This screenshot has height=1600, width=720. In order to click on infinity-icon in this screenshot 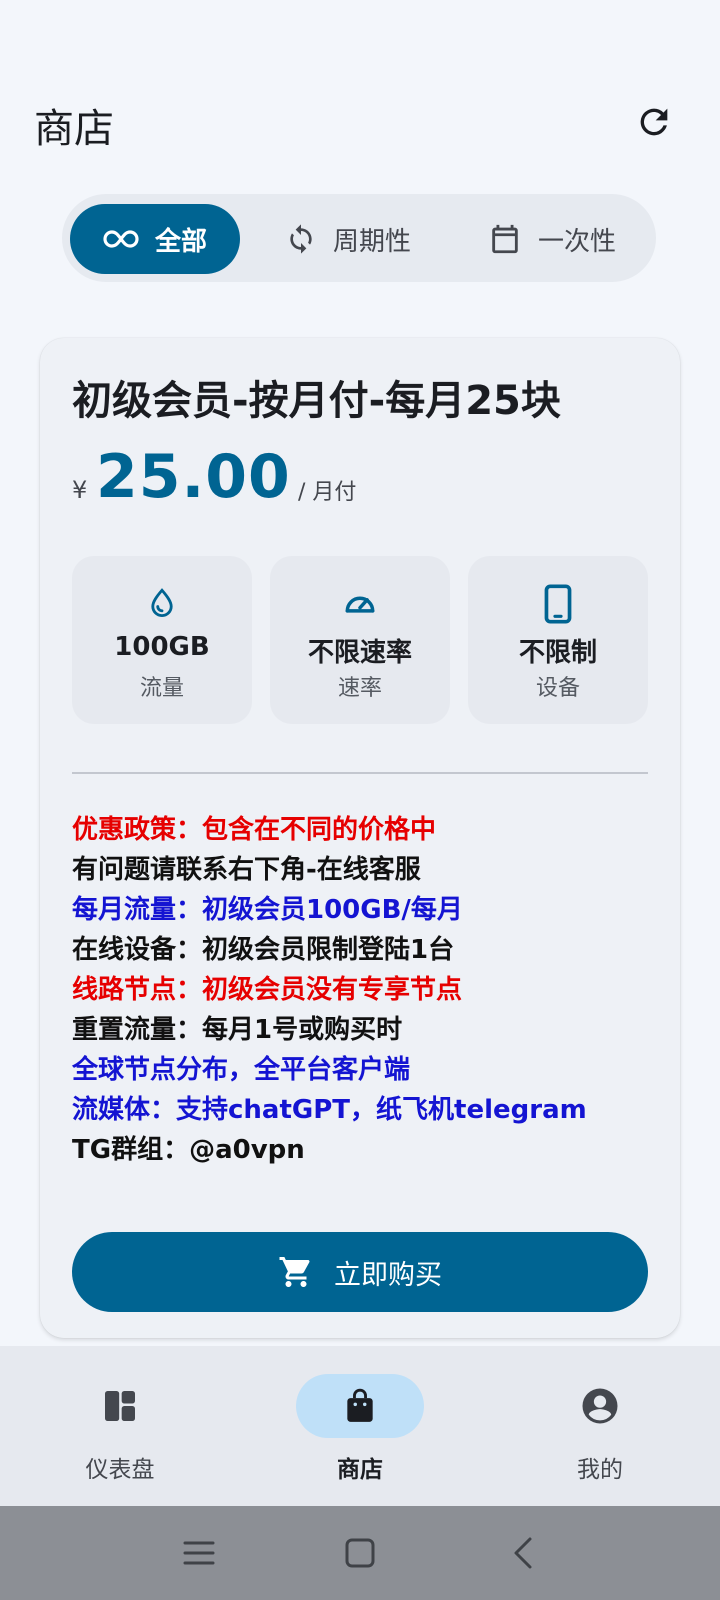, I will do `click(121, 239)`.